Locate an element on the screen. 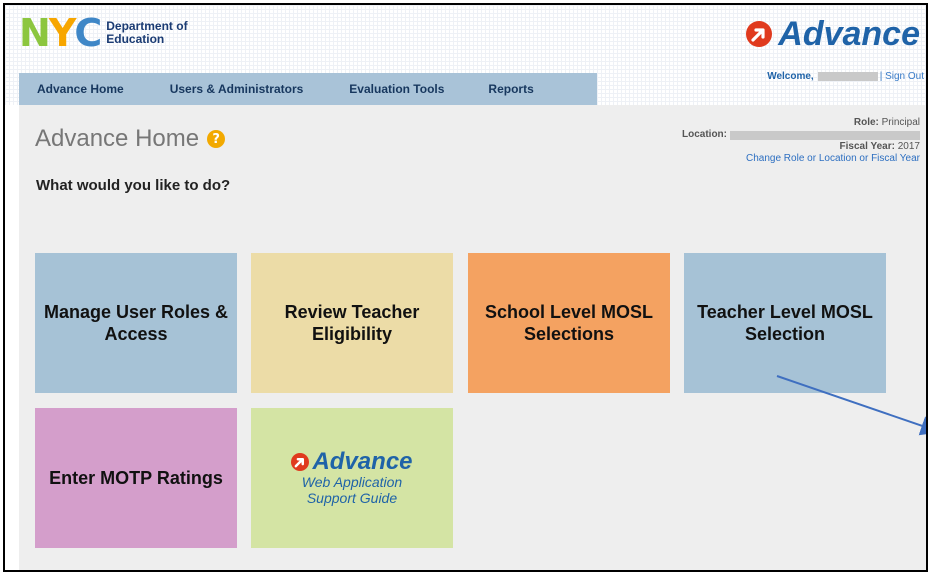  advance-logo: Advance is located at coordinates (833, 34).